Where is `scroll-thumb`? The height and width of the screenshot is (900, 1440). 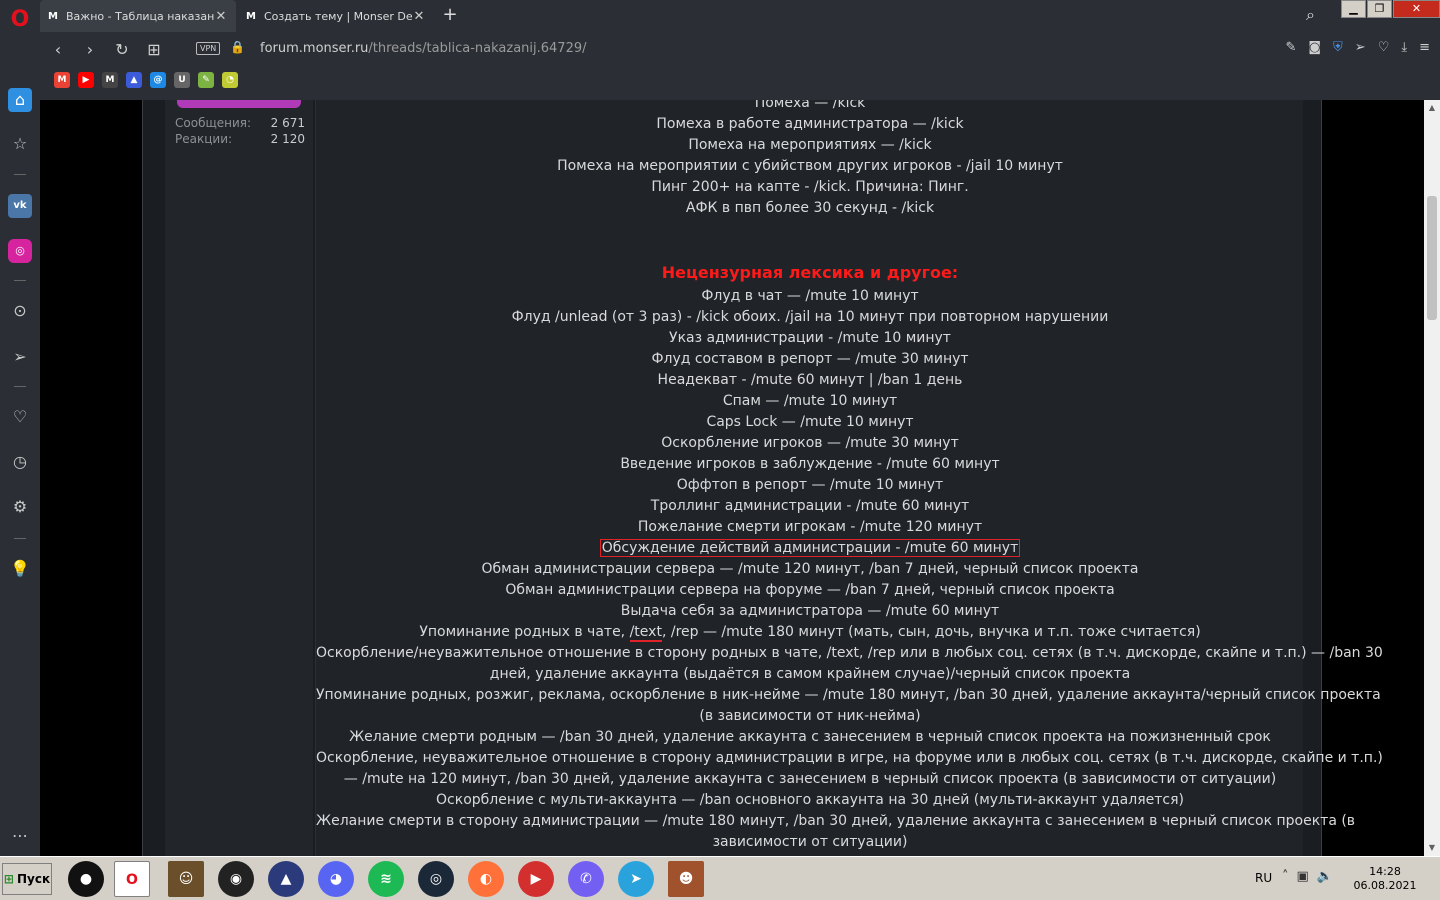 scroll-thumb is located at coordinates (1432, 258).